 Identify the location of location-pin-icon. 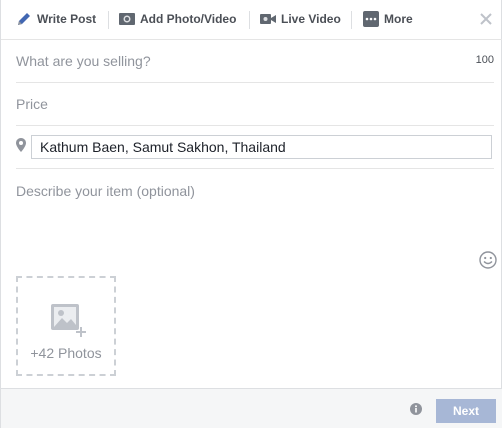
(21, 145).